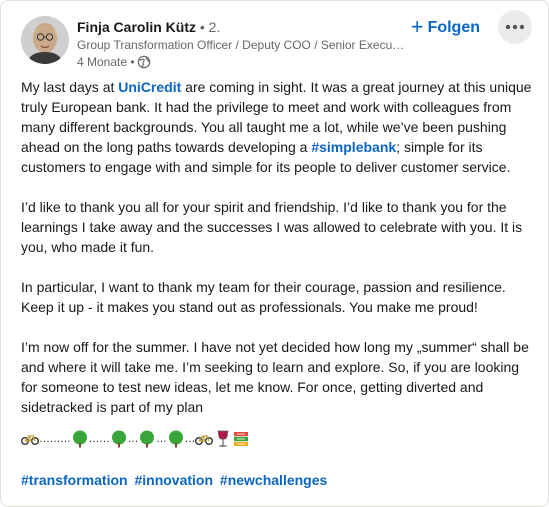 This screenshot has height=507, width=549. Describe the element at coordinates (417, 26) in the screenshot. I see `plus-icon: +` at that location.